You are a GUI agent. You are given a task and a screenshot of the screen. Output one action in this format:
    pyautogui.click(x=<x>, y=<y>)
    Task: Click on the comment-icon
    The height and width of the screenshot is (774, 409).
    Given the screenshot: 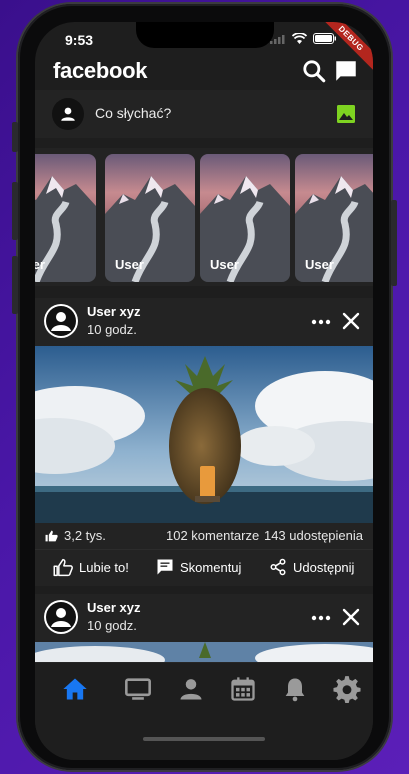 What is the action you would take?
    pyautogui.click(x=165, y=567)
    